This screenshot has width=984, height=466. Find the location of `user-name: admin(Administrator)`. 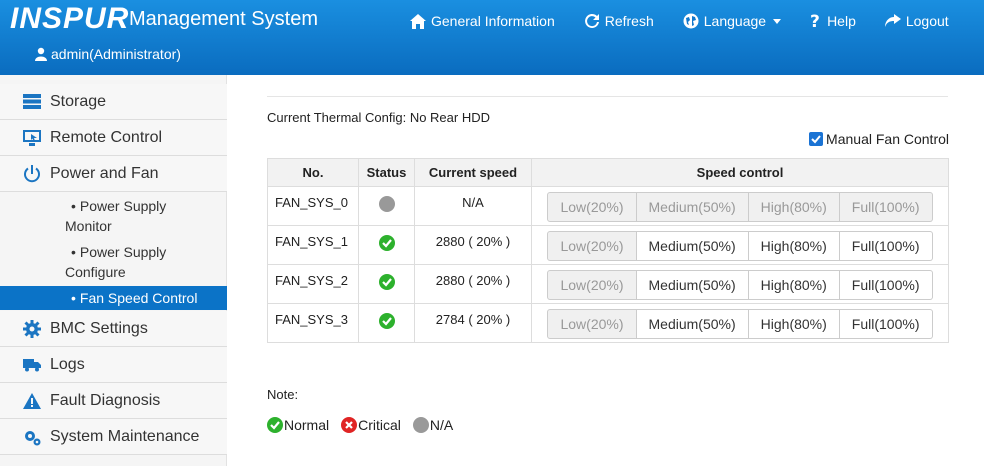

user-name: admin(Administrator) is located at coordinates (116, 54).